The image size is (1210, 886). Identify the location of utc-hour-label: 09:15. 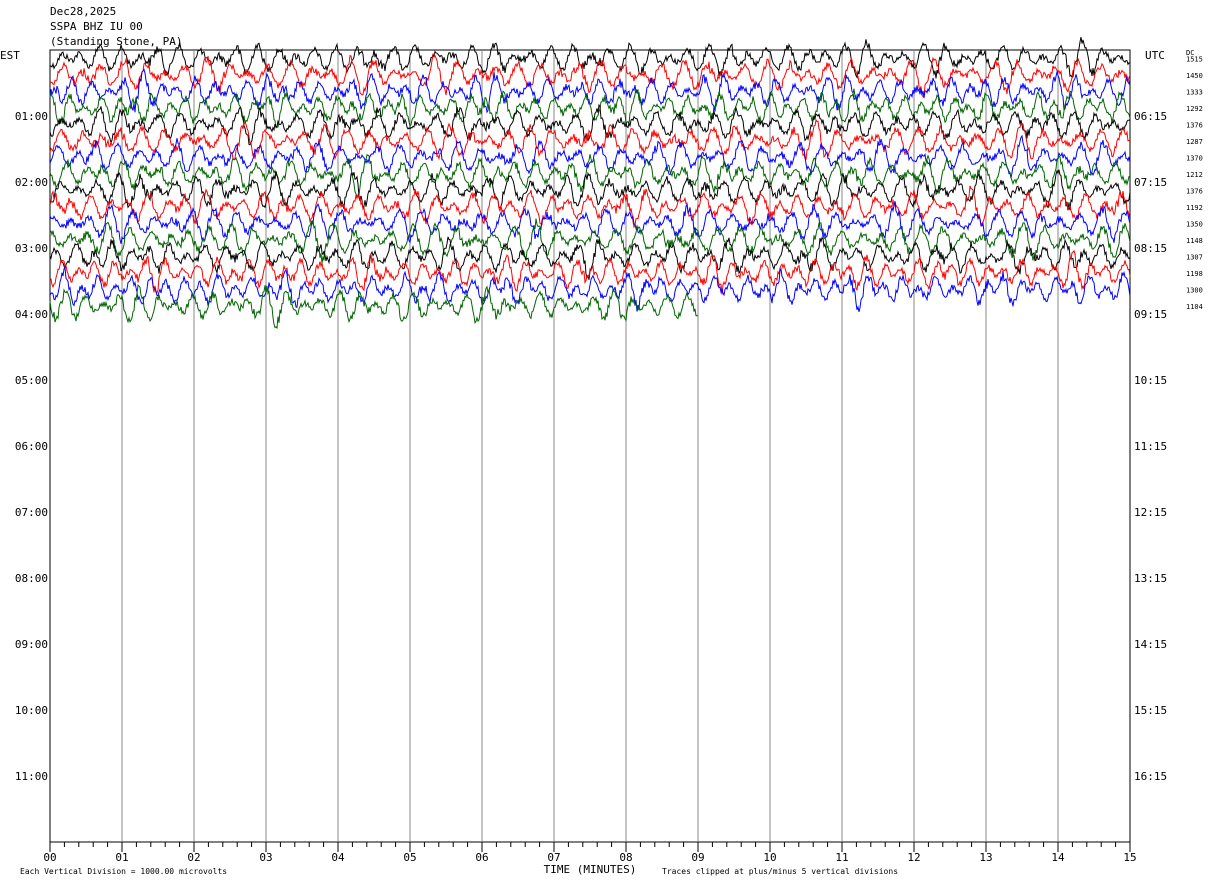
(1150, 314).